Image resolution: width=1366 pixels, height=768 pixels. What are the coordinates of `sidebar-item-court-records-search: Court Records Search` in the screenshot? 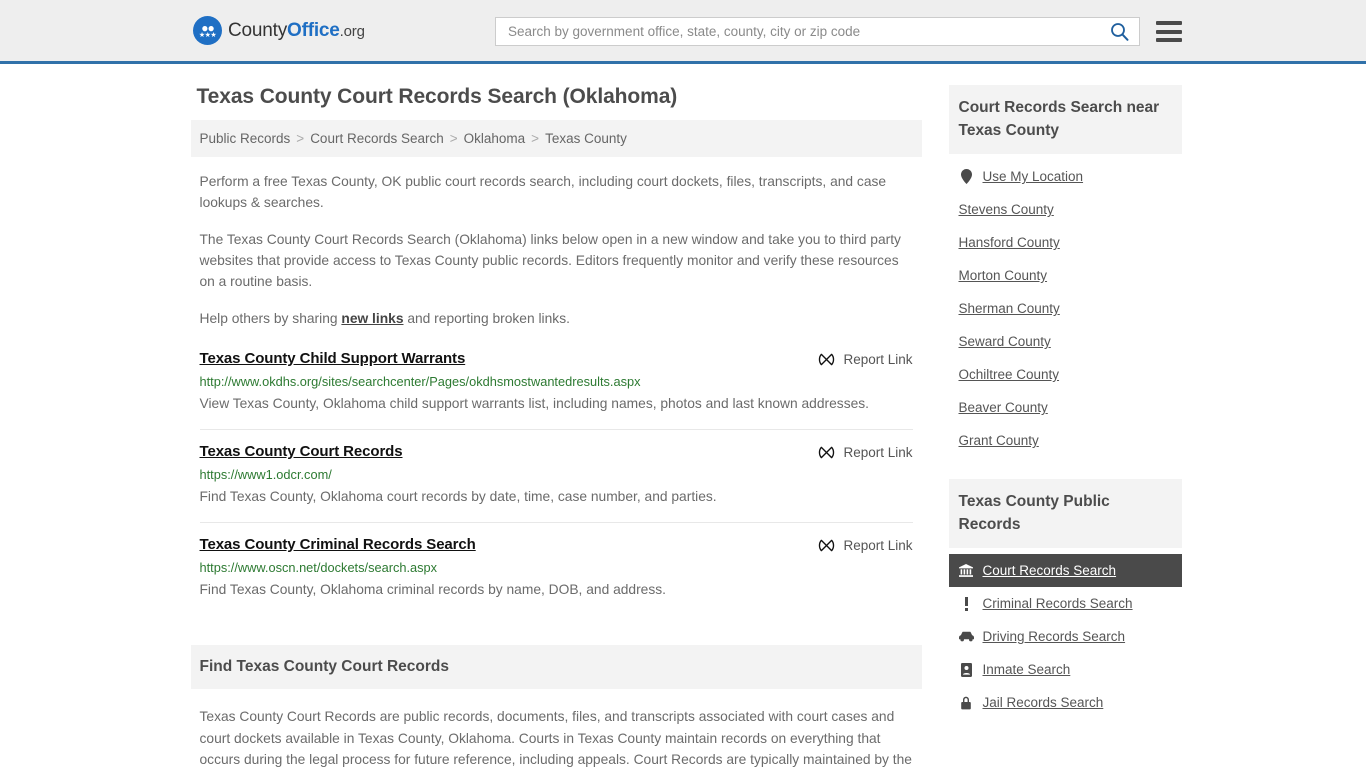 It's located at (1065, 570).